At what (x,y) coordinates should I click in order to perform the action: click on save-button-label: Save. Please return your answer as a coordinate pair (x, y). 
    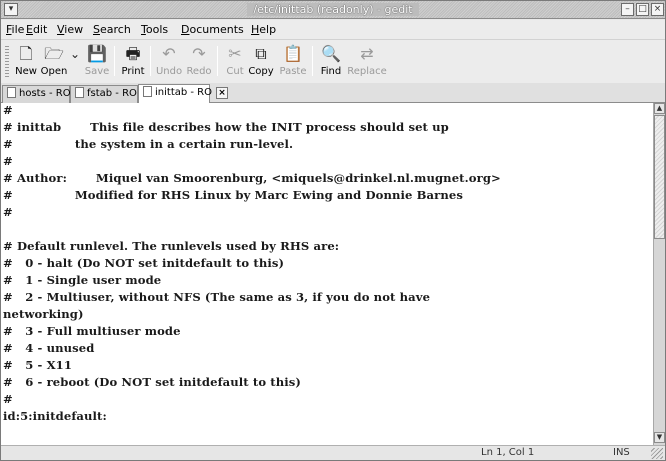
    Looking at the image, I should click on (97, 71).